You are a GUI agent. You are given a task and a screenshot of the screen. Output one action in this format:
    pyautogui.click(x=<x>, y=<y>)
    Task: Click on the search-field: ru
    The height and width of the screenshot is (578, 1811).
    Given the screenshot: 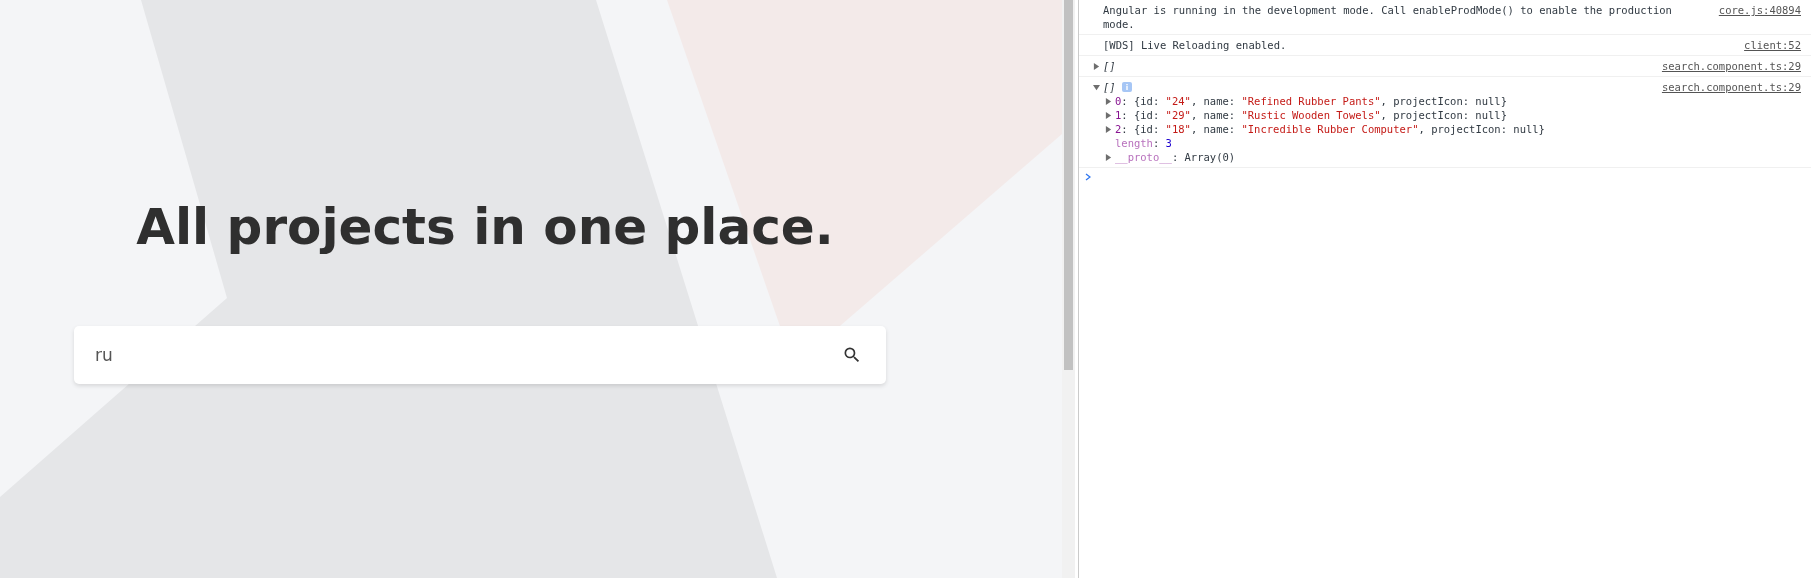 What is the action you would take?
    pyautogui.click(x=467, y=355)
    